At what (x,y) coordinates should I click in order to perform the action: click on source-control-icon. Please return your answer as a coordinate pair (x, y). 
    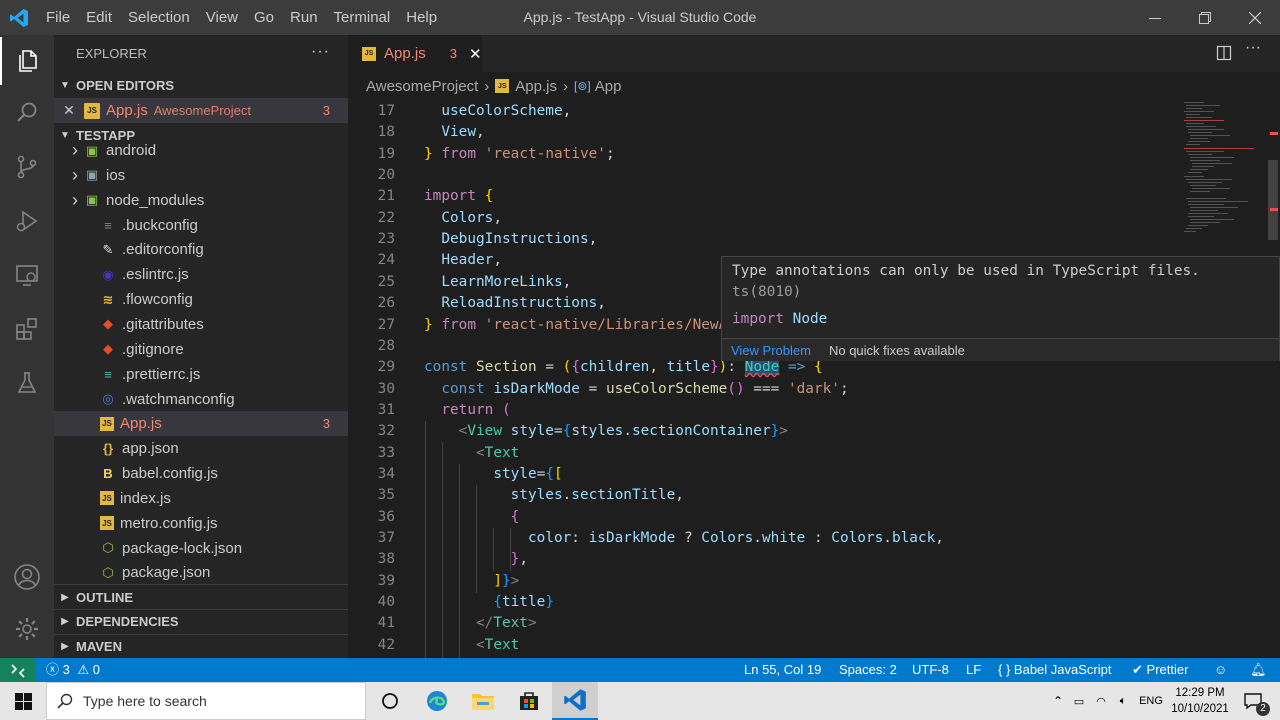
    Looking at the image, I should click on (27, 167).